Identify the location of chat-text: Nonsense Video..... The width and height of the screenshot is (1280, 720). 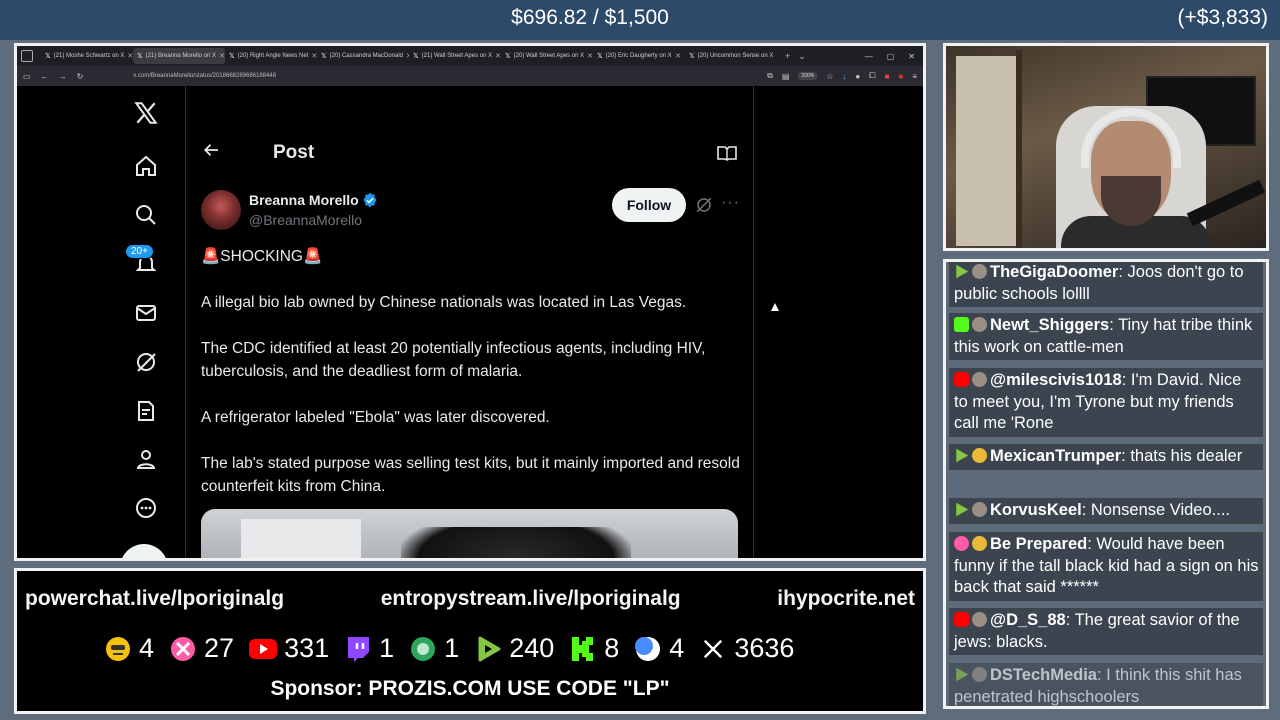
(1160, 510).